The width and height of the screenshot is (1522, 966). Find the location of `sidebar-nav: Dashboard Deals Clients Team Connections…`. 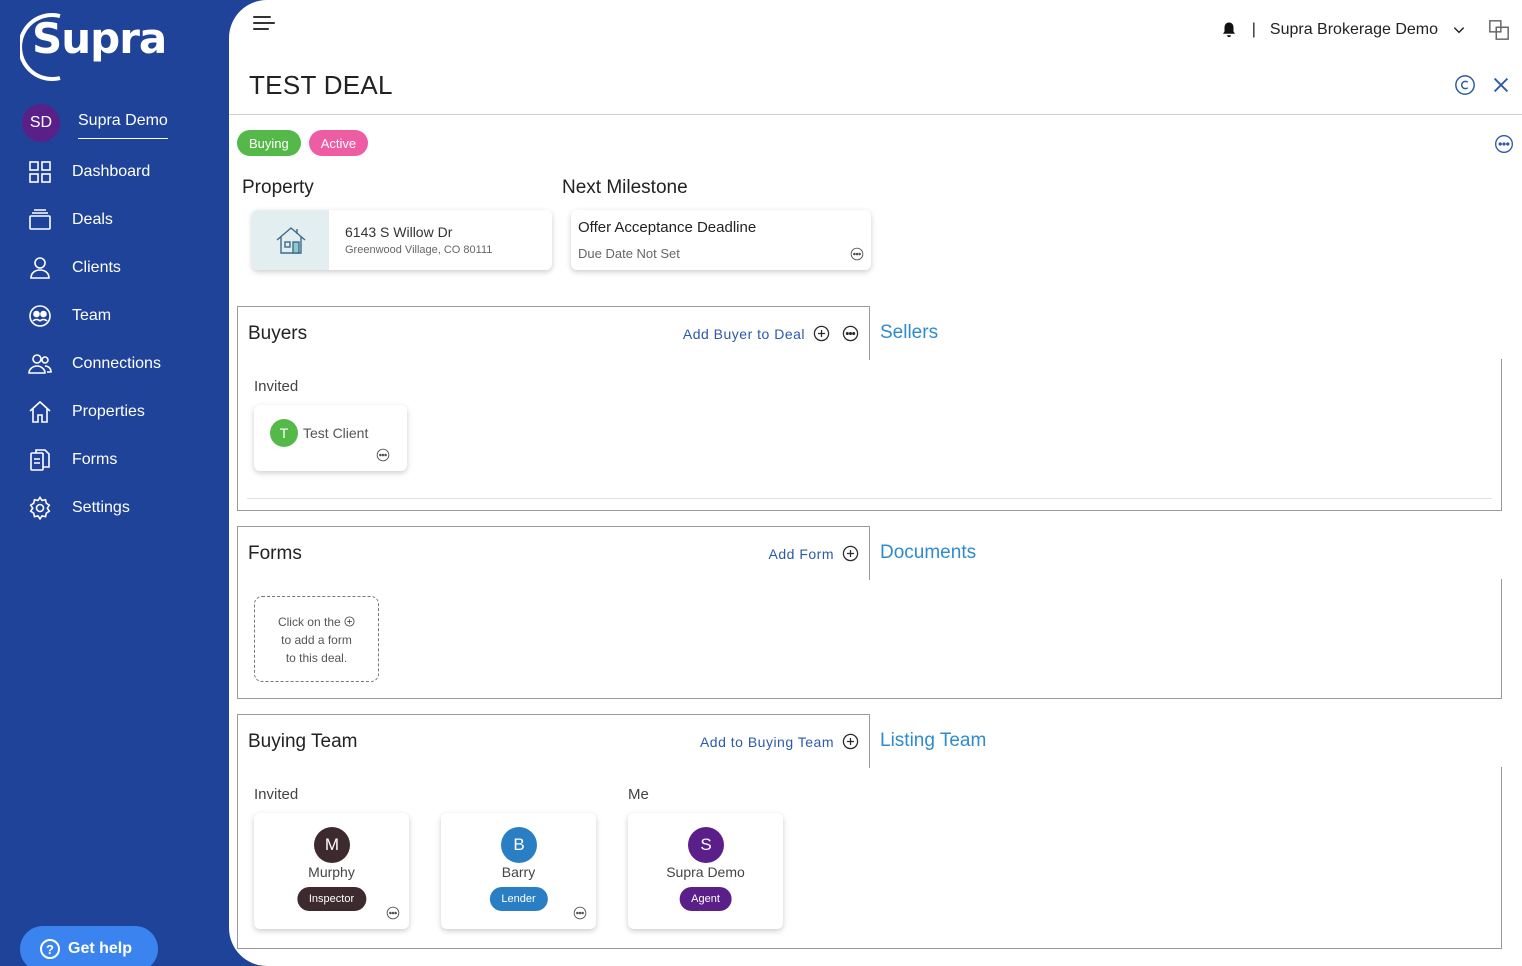

sidebar-nav: Dashboard Deals Clients Team Connections… is located at coordinates (120, 340).